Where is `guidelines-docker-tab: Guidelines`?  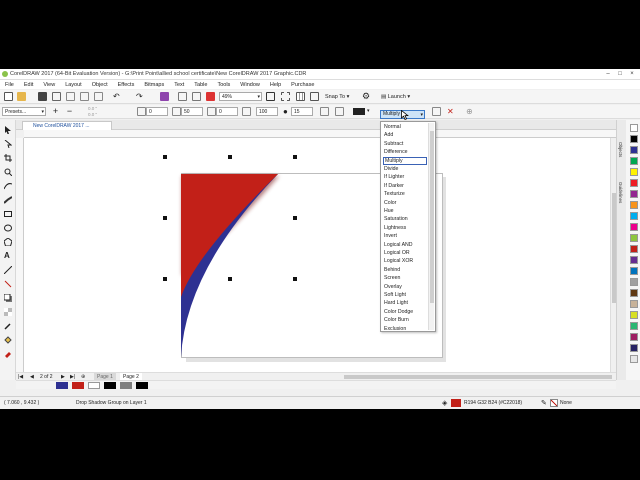 guidelines-docker-tab: Guidelines is located at coordinates (620, 192).